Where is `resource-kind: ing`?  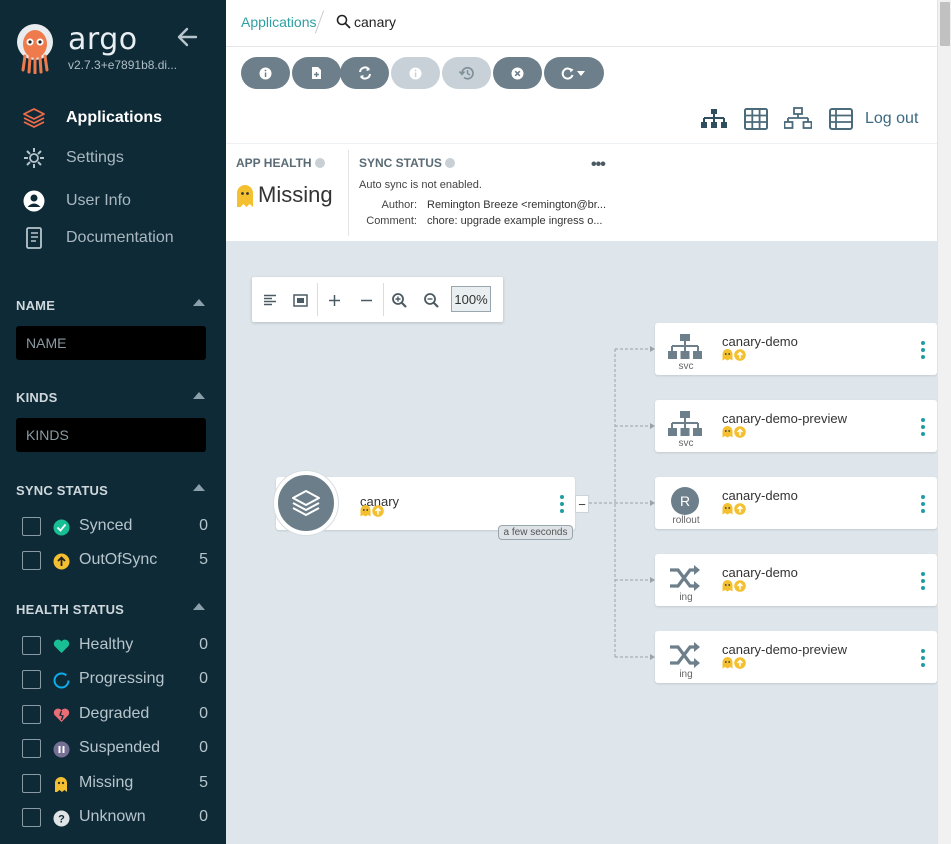
resource-kind: ing is located at coordinates (686, 674).